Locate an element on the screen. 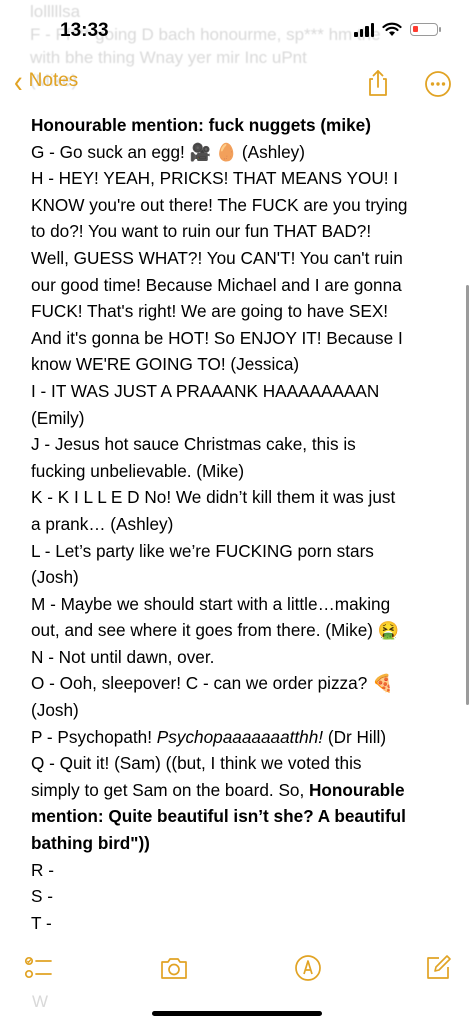 Image resolution: width=474 pixels, height=1027 pixels. note-line: know WE'RE GOING TO! (Jessica) is located at coordinates (165, 364).